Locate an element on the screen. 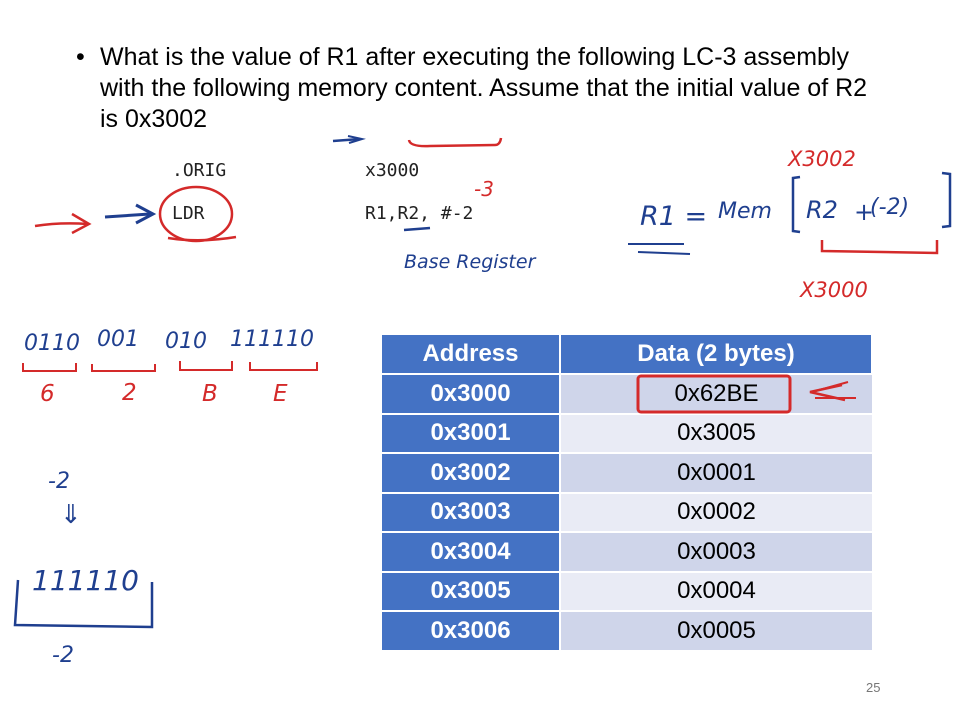  neg2-bottom: -2 is located at coordinates (63, 655).